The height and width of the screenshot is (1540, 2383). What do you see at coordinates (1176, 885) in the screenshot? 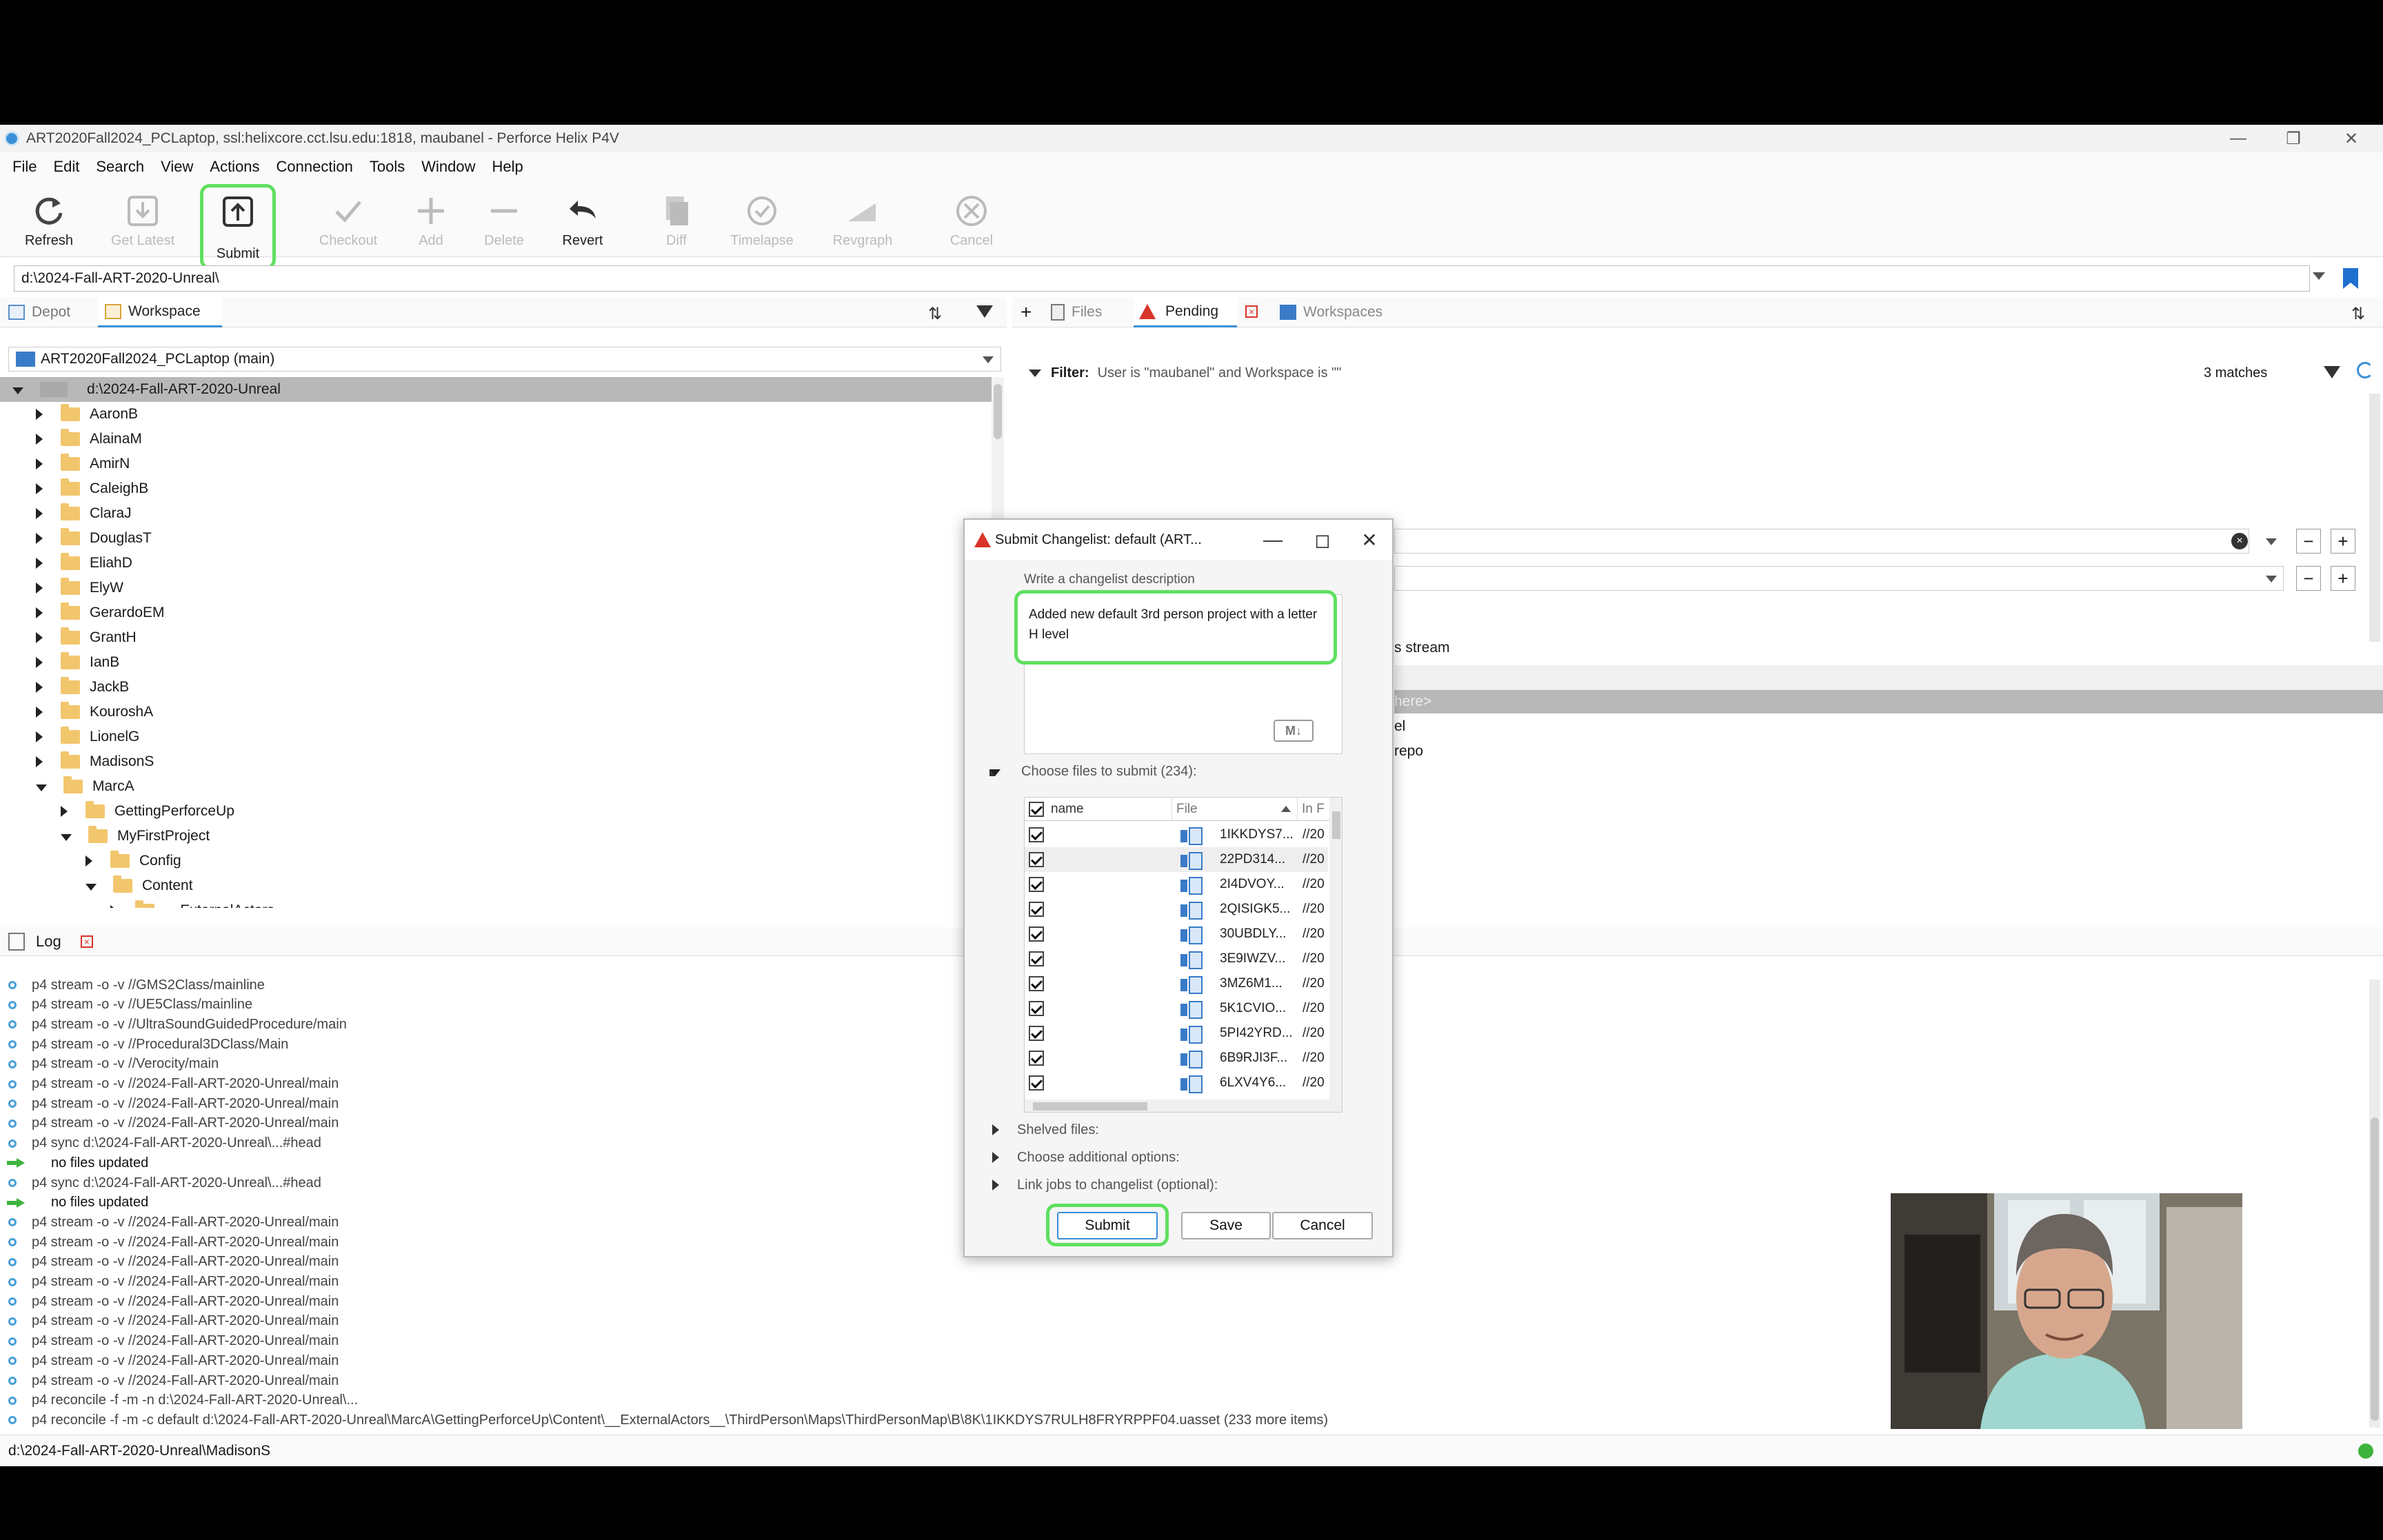
I see `file-row: 2I4DVOY... //20` at bounding box center [1176, 885].